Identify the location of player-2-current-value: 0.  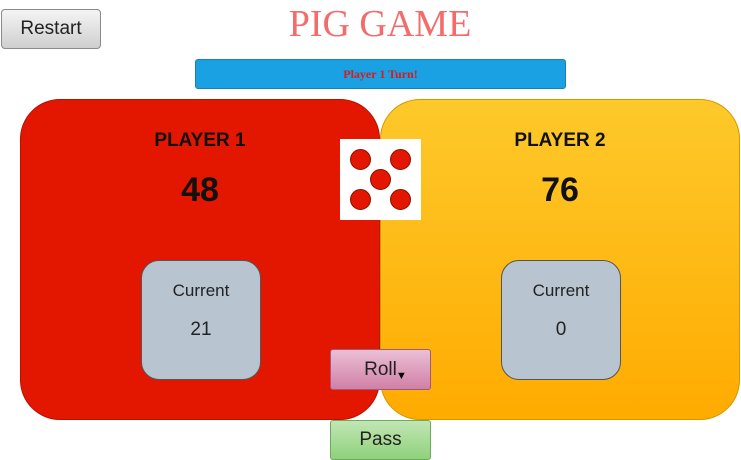
(561, 329).